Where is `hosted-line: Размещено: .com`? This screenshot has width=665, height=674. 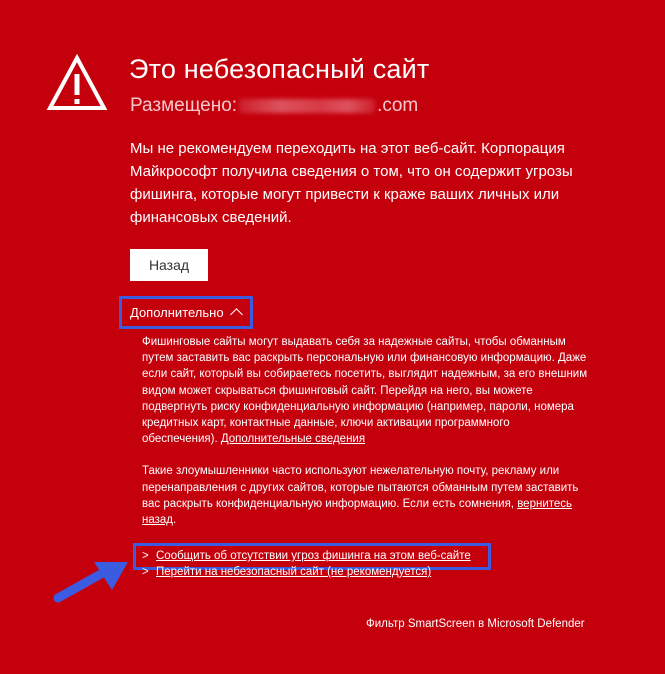 hosted-line: Размещено: .com is located at coordinates (274, 106).